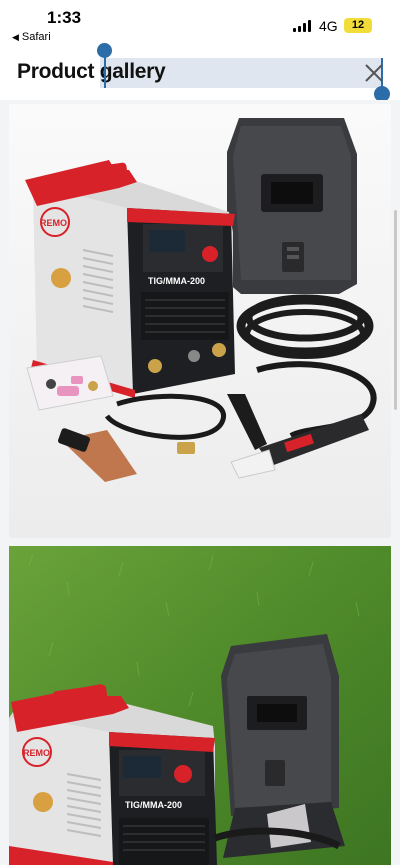 The width and height of the screenshot is (400, 865). What do you see at coordinates (91, 72) in the screenshot?
I see `page-title: Product gallery` at bounding box center [91, 72].